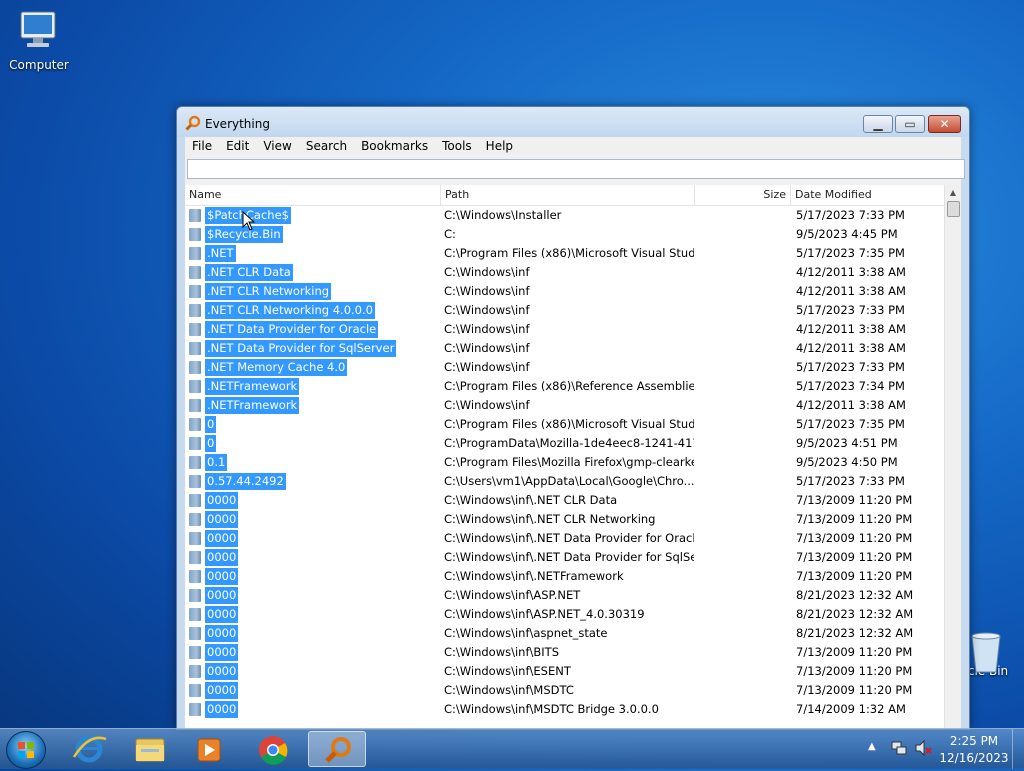 The image size is (1024, 771). I want to click on search-input, so click(576, 169).